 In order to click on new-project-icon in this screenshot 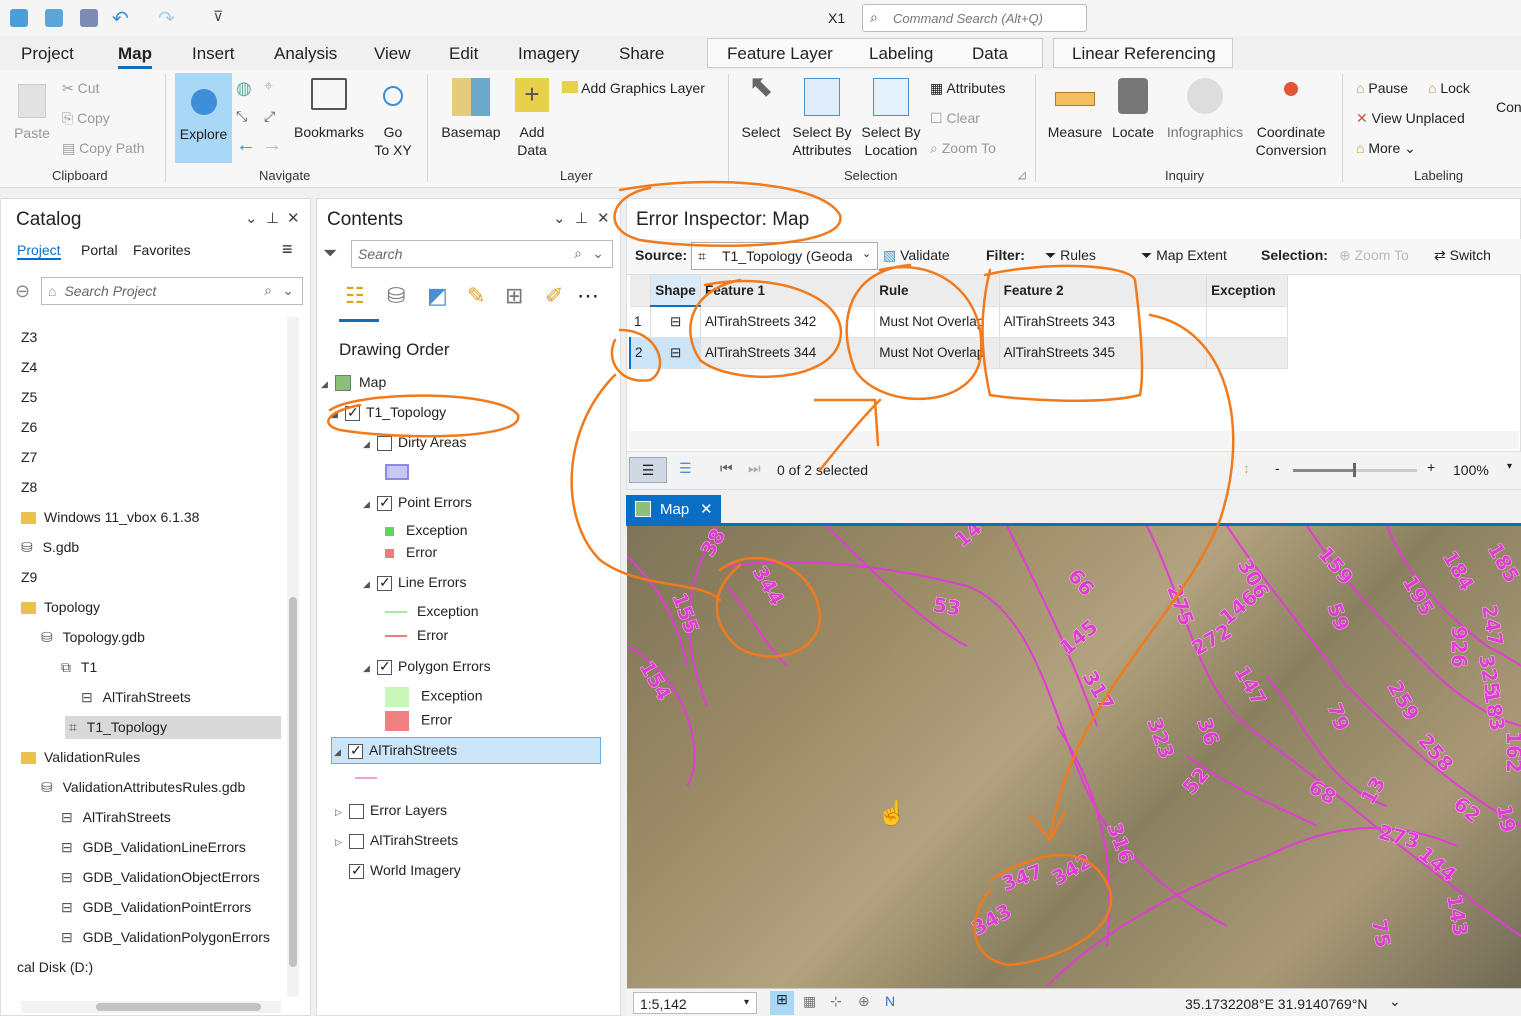, I will do `click(19, 18)`.